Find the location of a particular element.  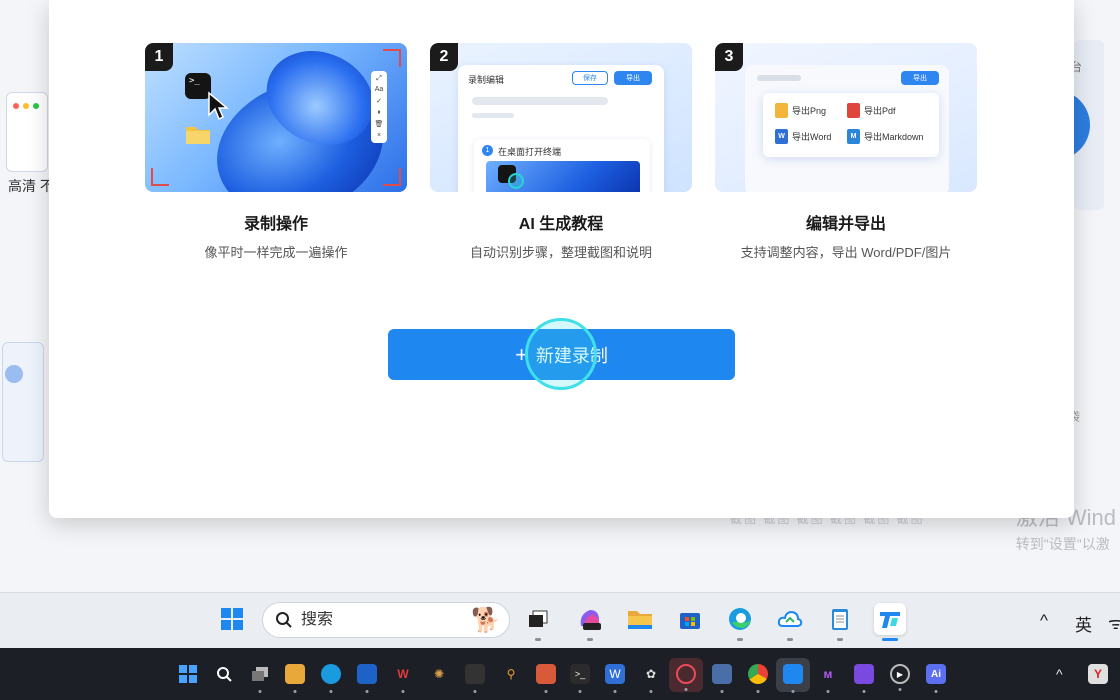

sun-icon: ✺ is located at coordinates (439, 674).